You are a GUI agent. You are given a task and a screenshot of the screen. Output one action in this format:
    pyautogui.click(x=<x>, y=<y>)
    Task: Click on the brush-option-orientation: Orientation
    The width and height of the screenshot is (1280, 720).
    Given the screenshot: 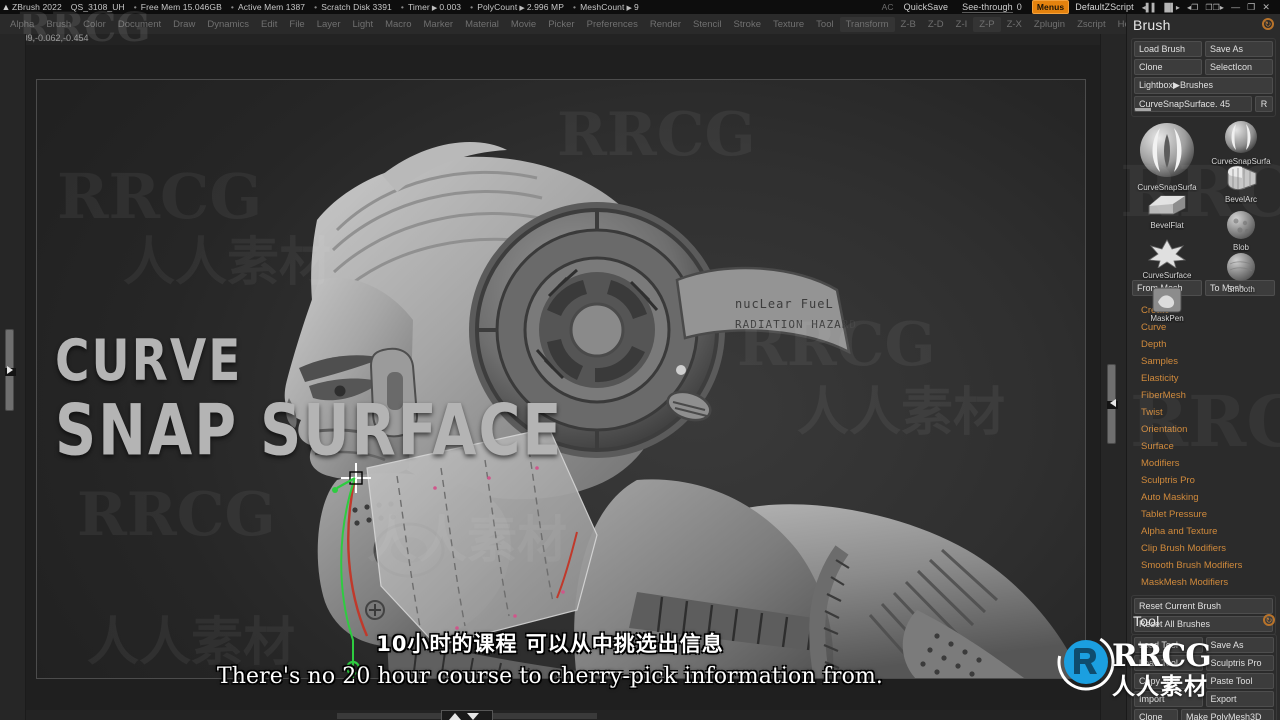 What is the action you would take?
    pyautogui.click(x=1203, y=429)
    